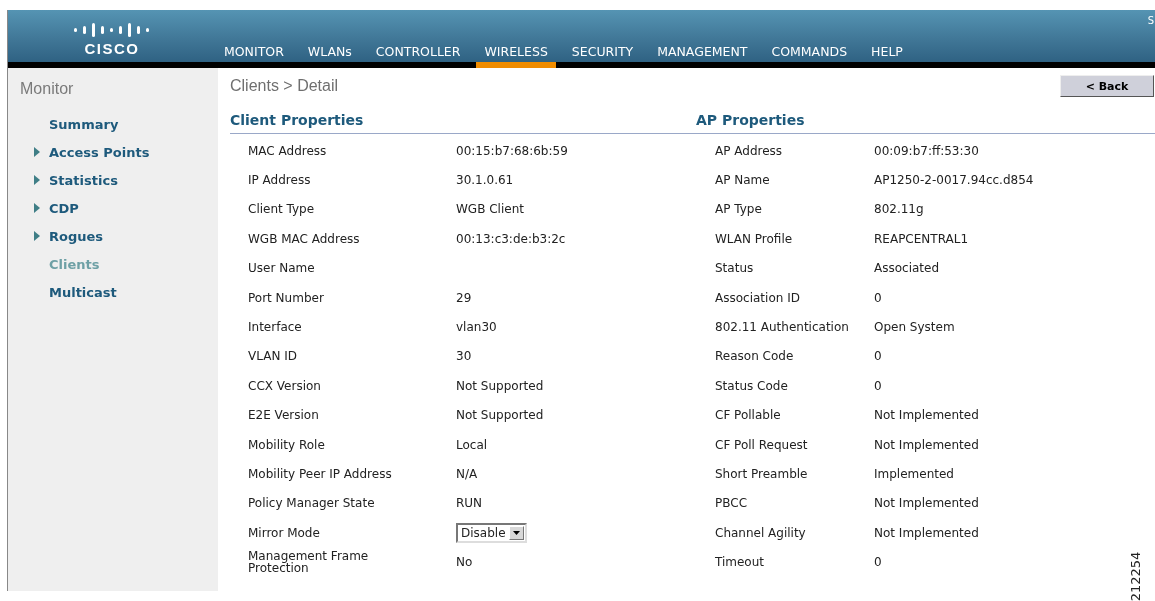 This screenshot has height=601, width=1155. I want to click on property-label: CF Pollable, so click(748, 415).